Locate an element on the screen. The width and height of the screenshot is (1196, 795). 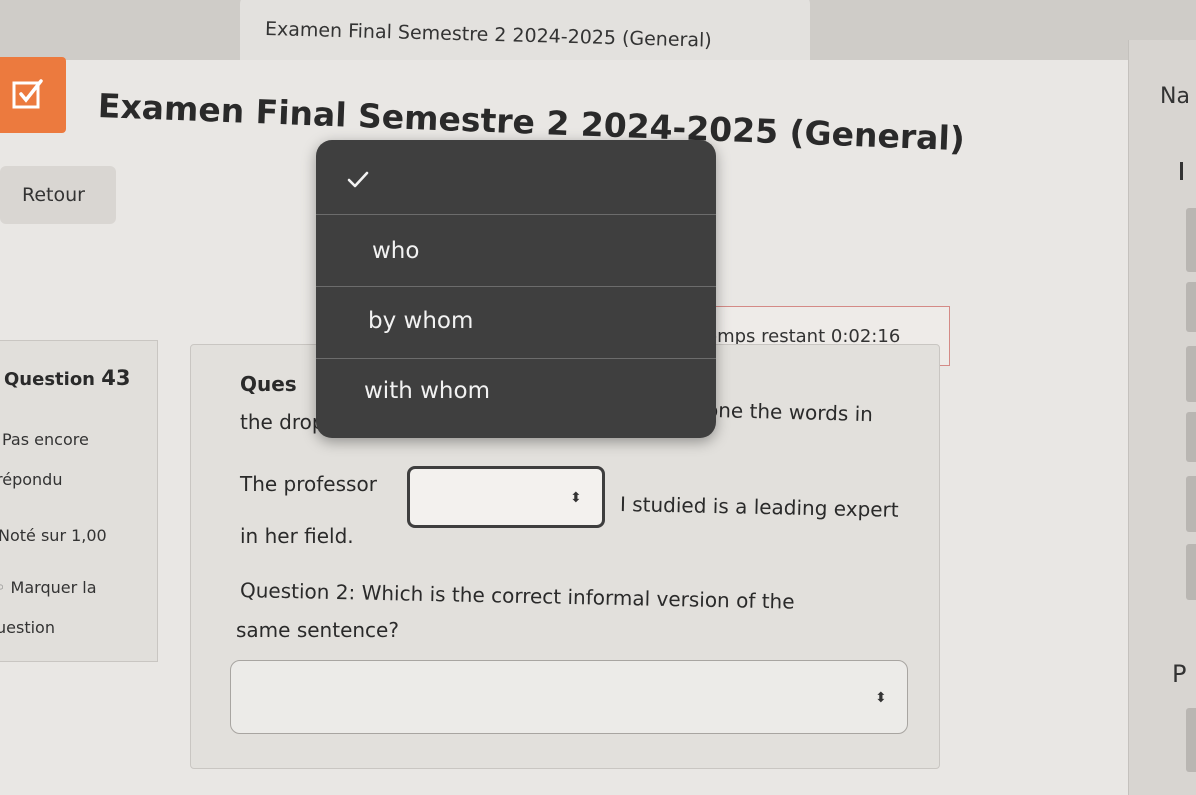
question-intro-continued: one the words in is located at coordinates (789, 412).